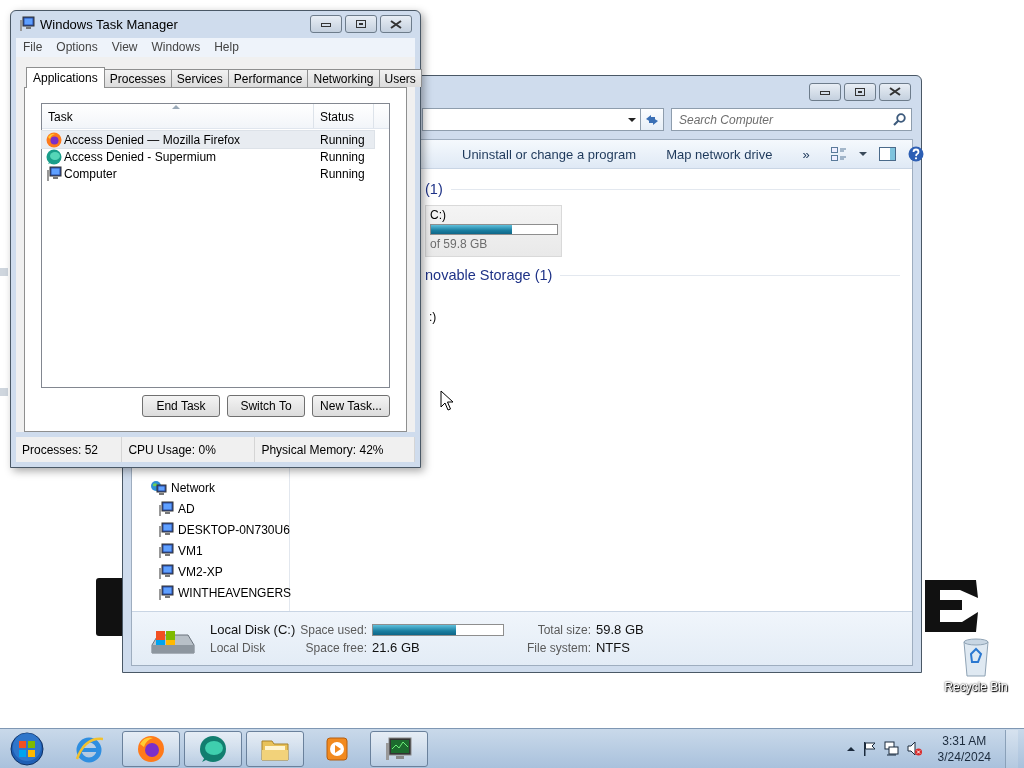 This screenshot has height=768, width=1024. I want to click on search-icon, so click(899, 119).